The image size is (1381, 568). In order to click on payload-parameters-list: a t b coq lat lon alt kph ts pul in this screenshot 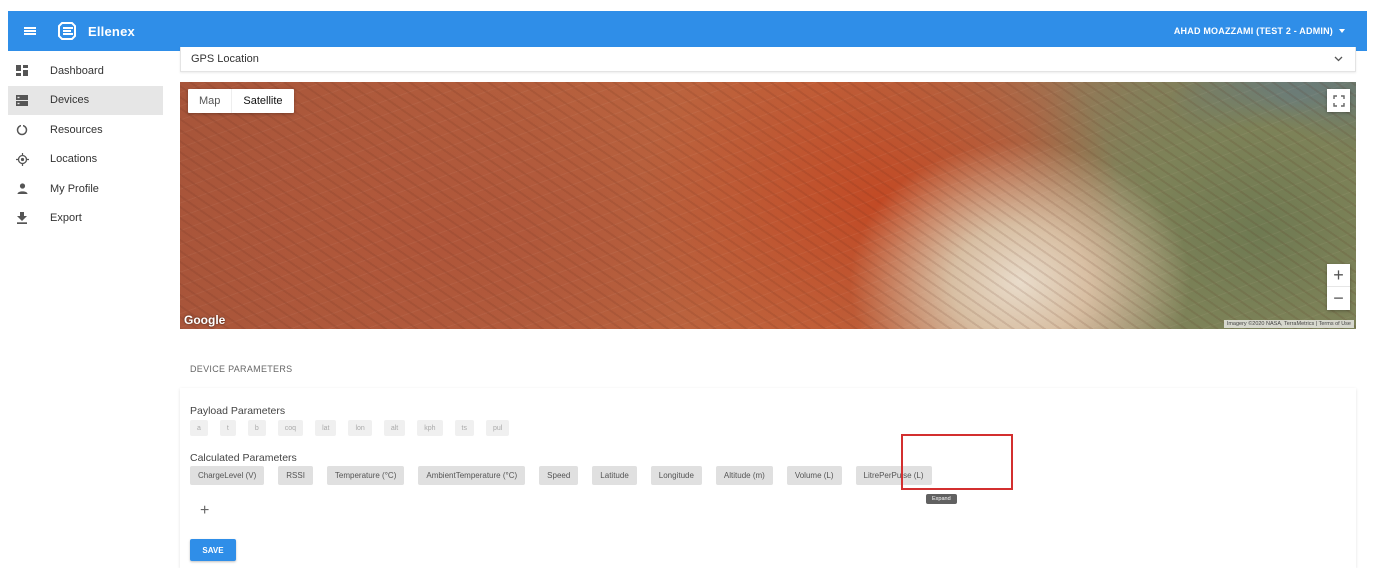, I will do `click(355, 428)`.